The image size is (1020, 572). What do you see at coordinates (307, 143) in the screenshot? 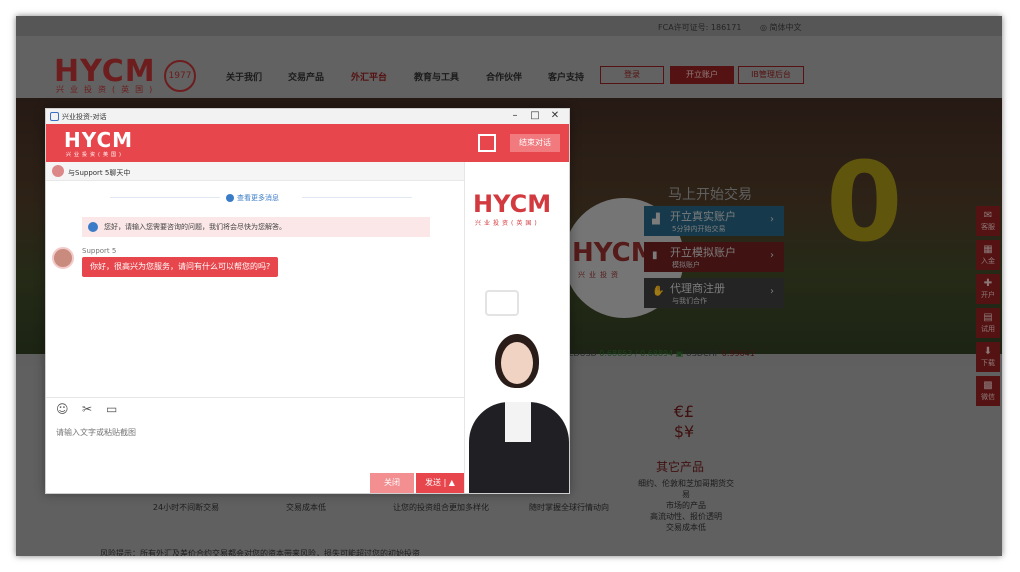
I see `chat-header: HYCM 兴业投资(英国) 结束对话` at bounding box center [307, 143].